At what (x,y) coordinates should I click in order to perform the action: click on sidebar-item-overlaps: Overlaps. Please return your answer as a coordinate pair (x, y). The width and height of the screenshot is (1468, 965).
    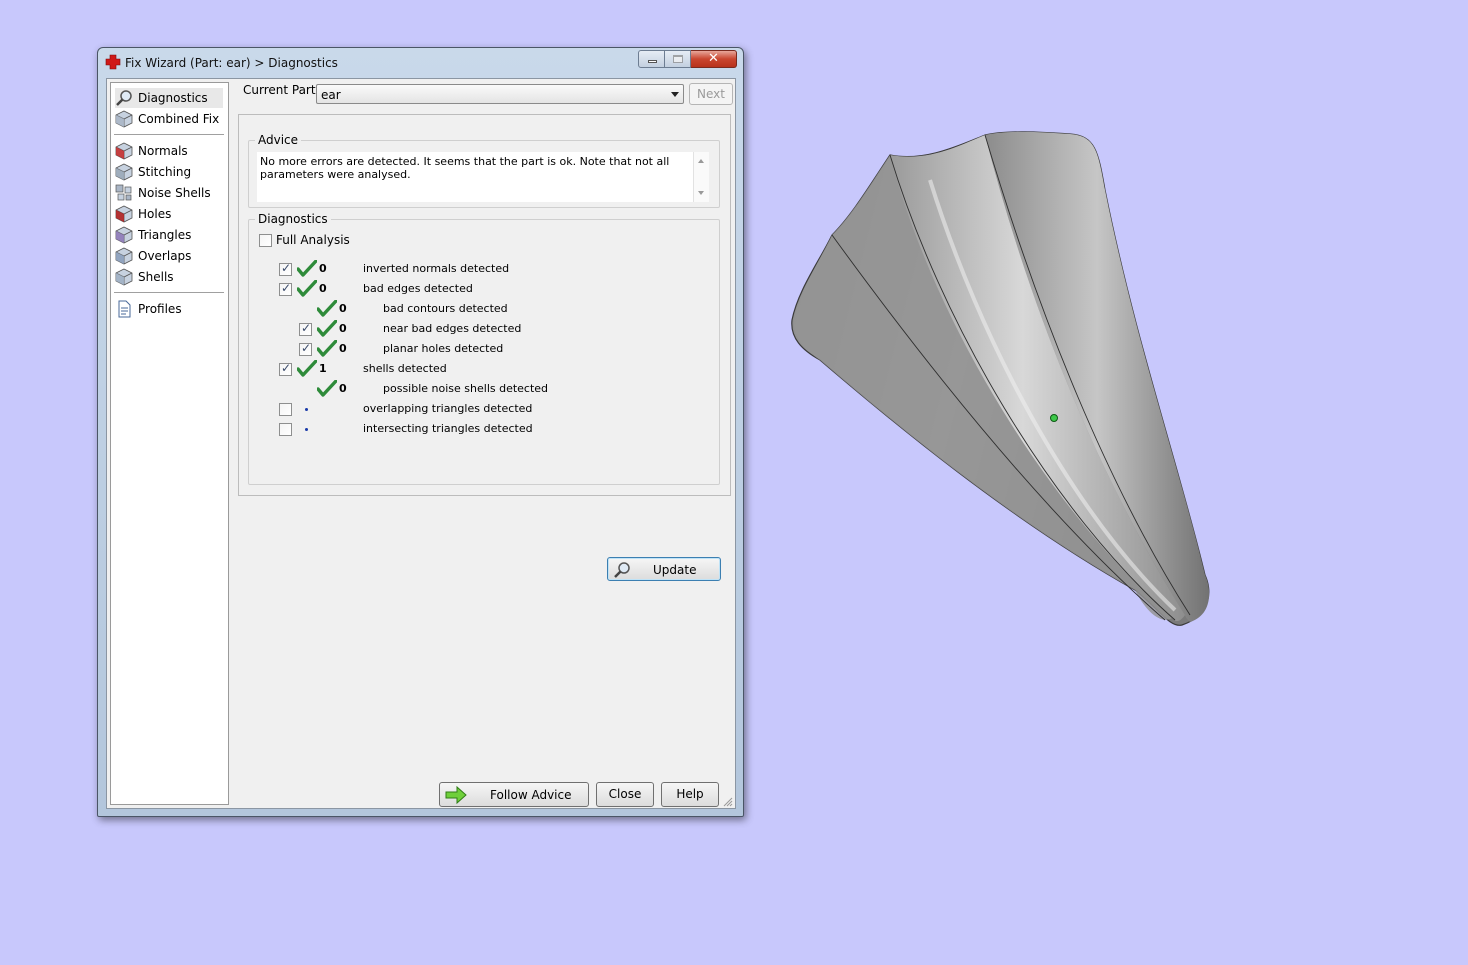
    Looking at the image, I should click on (169, 256).